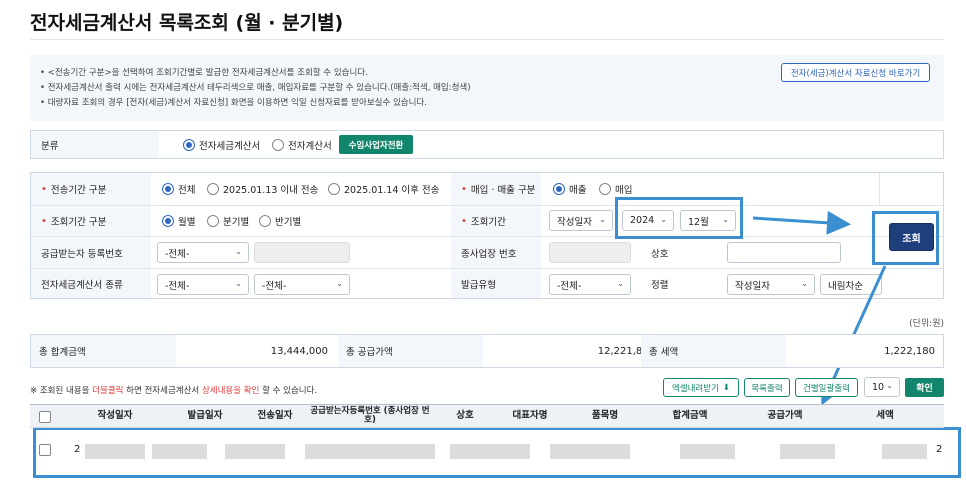  What do you see at coordinates (713, 351) in the screenshot?
I see `tax-amount-label: 총 세액` at bounding box center [713, 351].